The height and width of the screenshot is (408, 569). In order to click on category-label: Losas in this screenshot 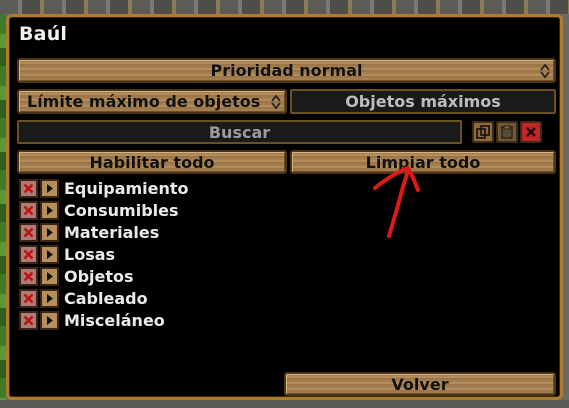, I will do `click(90, 254)`.